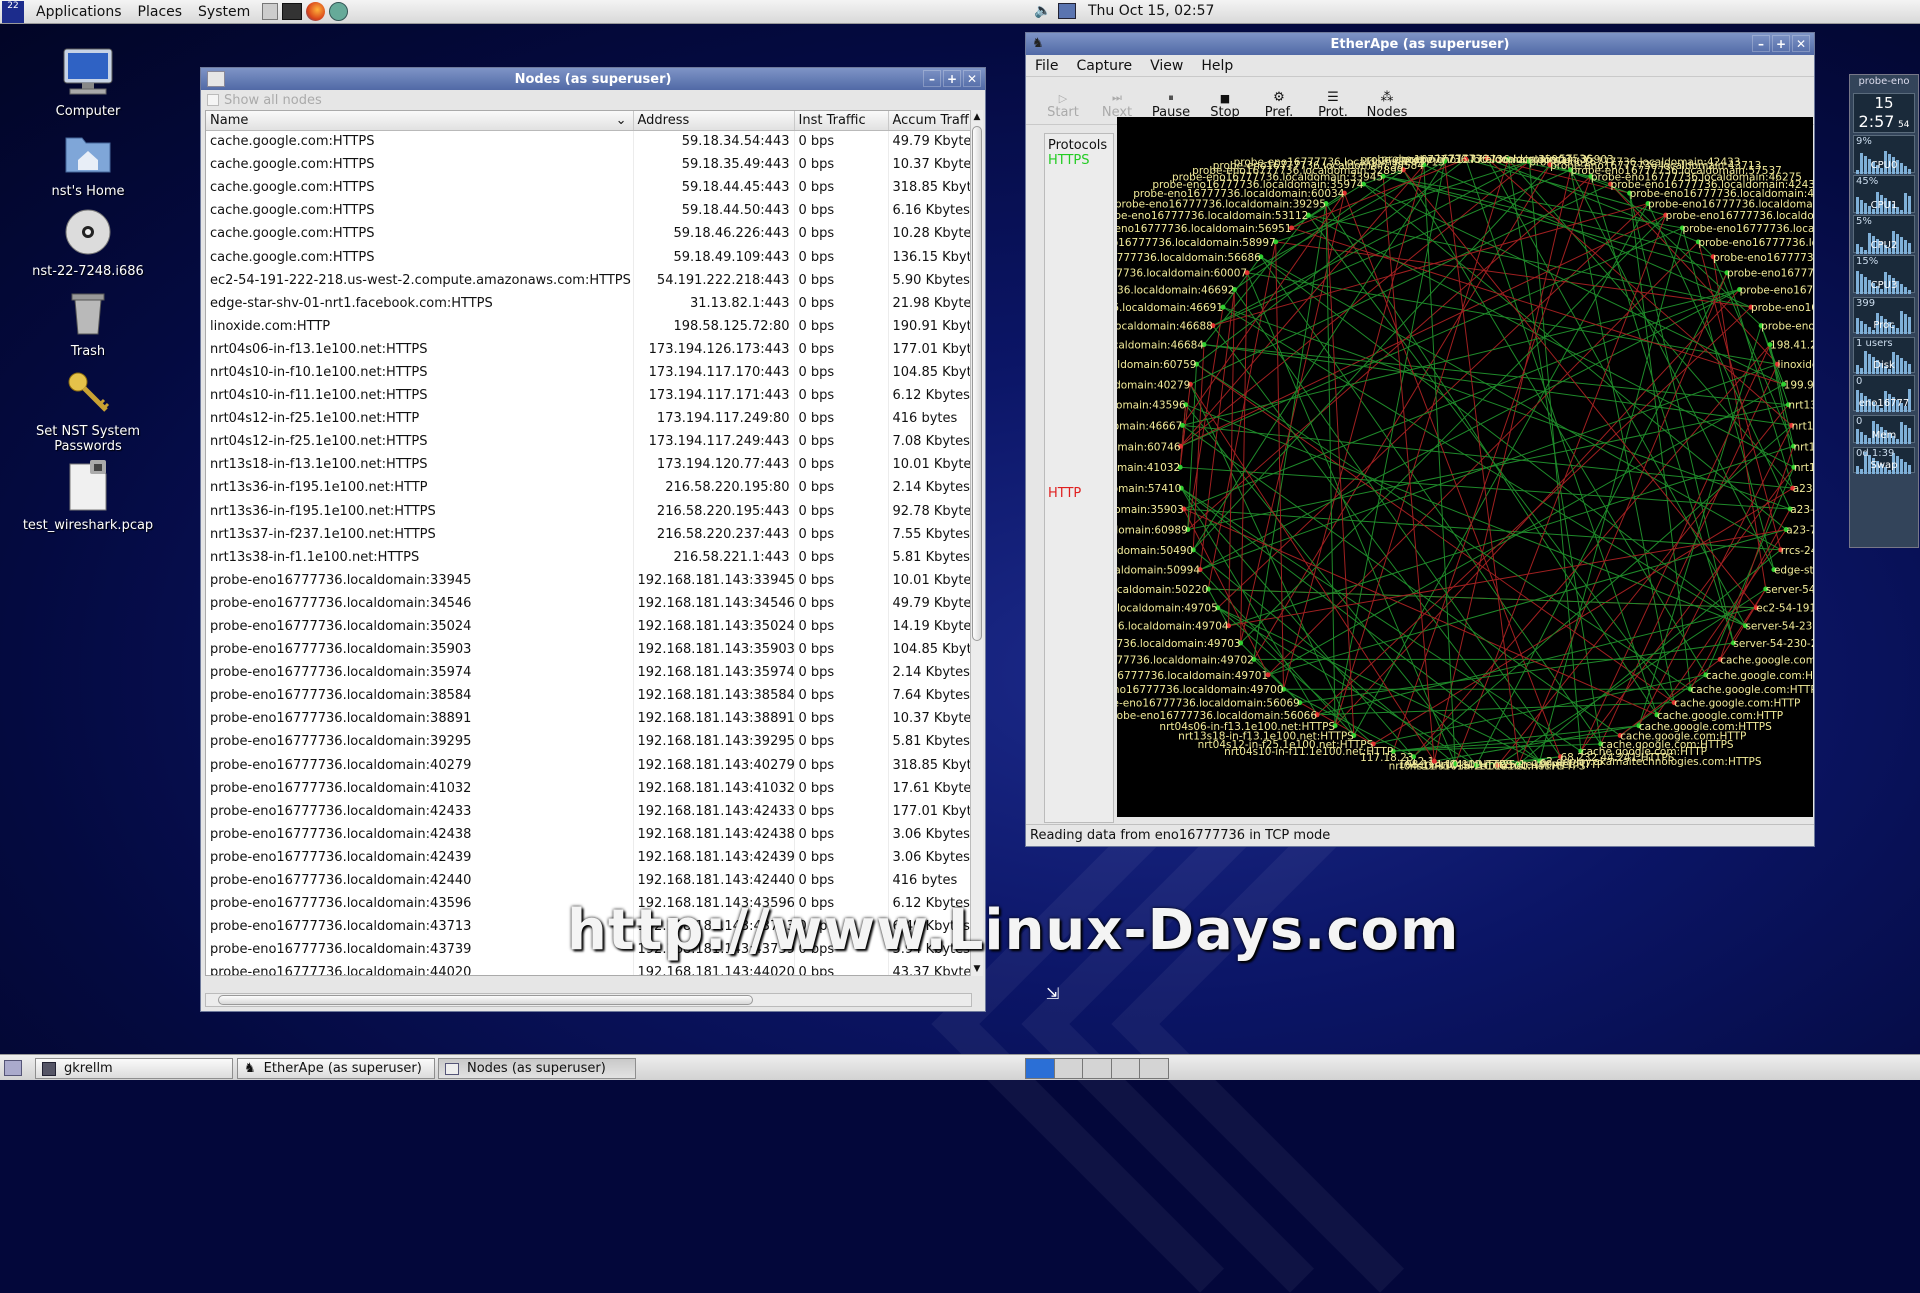 This screenshot has width=1920, height=1293. What do you see at coordinates (13, 1068) in the screenshot?
I see `show-desktop-icon` at bounding box center [13, 1068].